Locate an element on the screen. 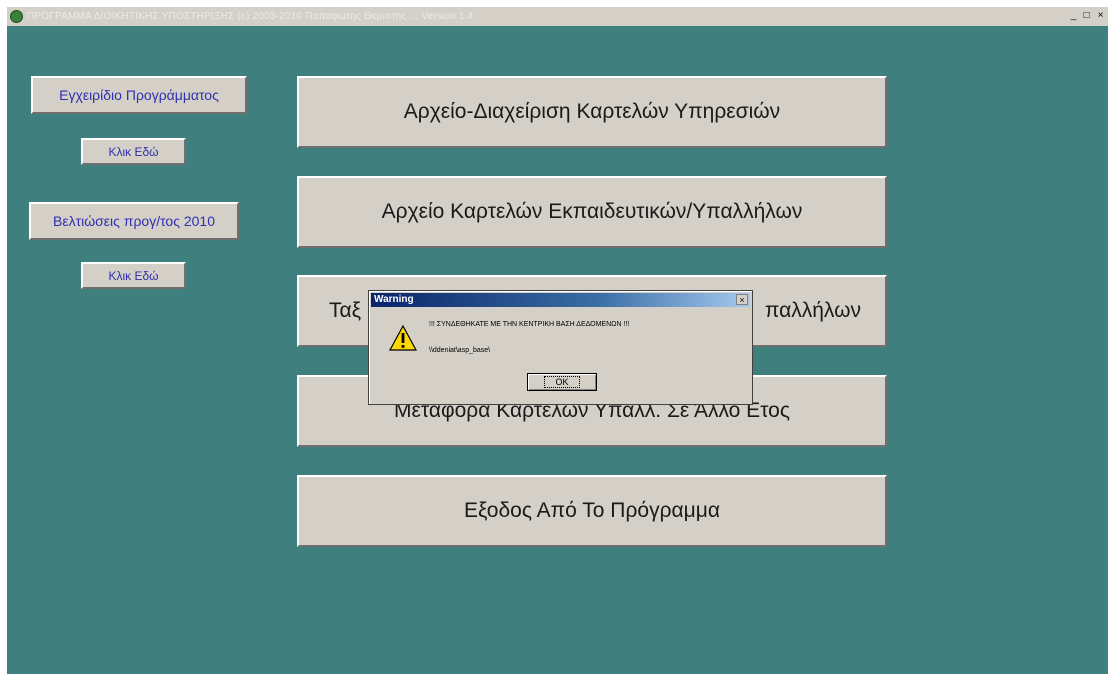  dialog-title: Warning is located at coordinates (394, 299).